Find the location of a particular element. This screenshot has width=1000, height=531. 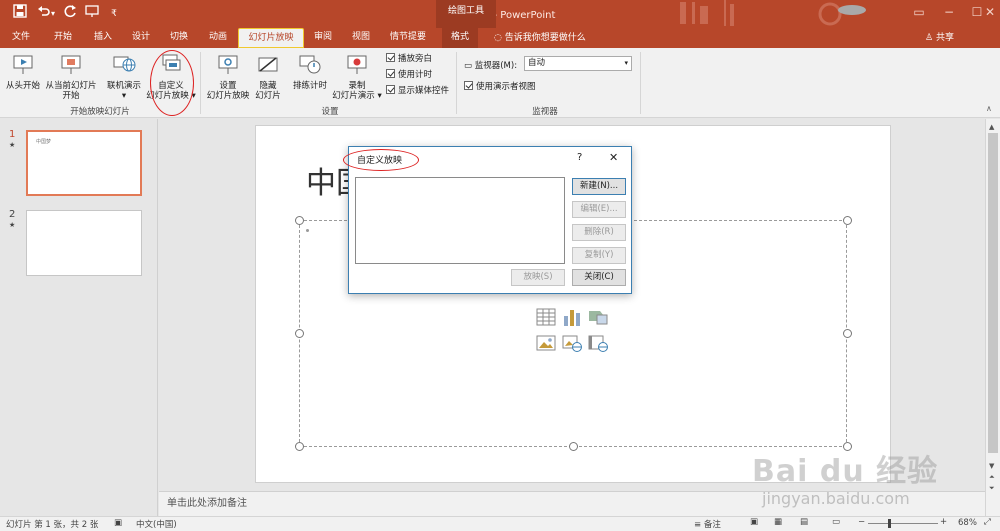

from-current-slide-button: 从当前幻灯片 开始 is located at coordinates (71, 77).